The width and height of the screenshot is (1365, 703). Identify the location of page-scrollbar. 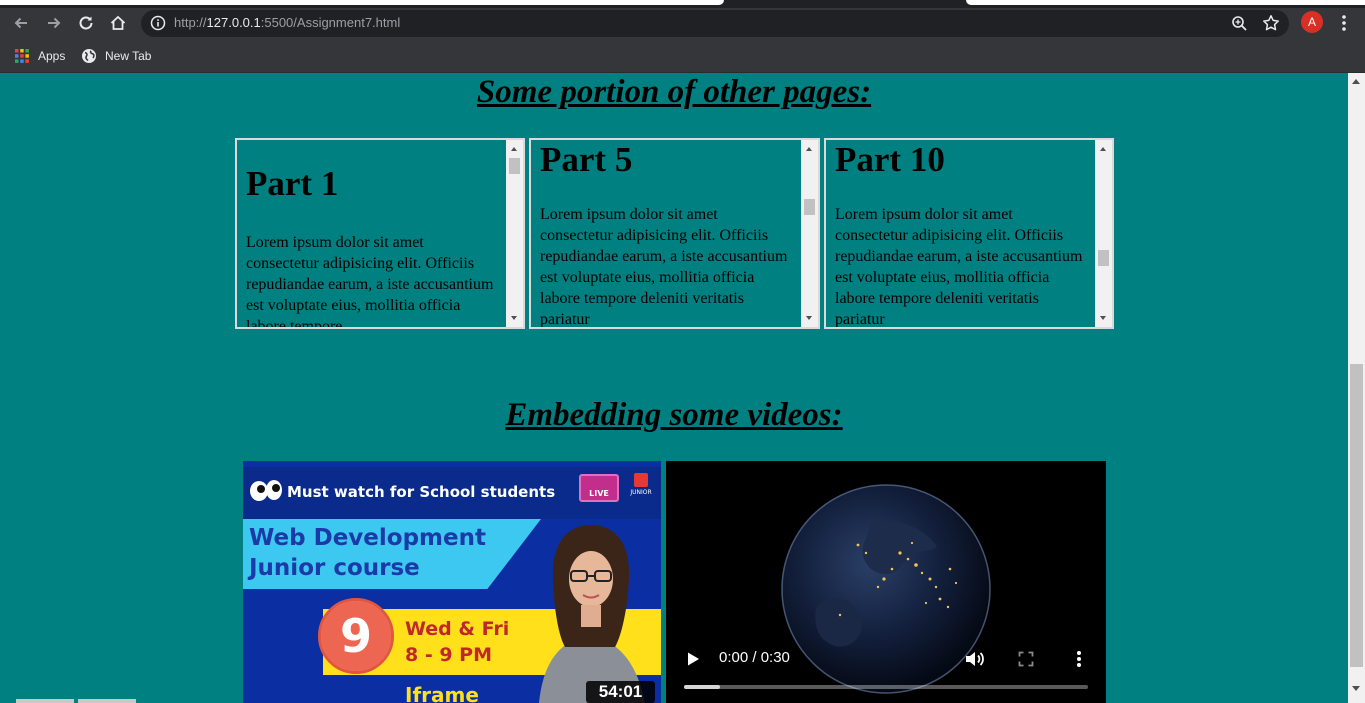
(1356, 388).